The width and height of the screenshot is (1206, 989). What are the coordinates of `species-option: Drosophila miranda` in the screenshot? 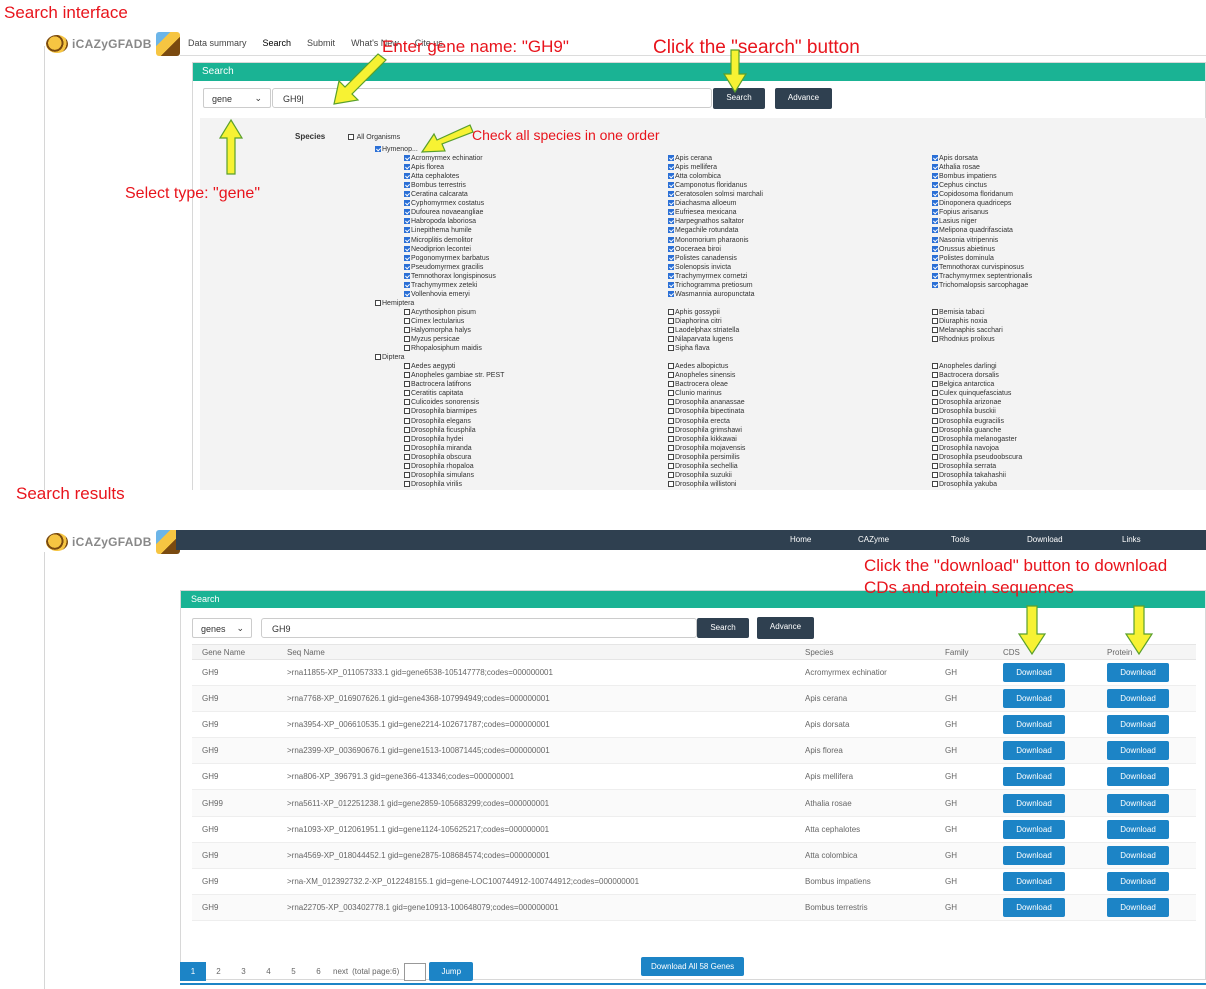 It's located at (438, 448).